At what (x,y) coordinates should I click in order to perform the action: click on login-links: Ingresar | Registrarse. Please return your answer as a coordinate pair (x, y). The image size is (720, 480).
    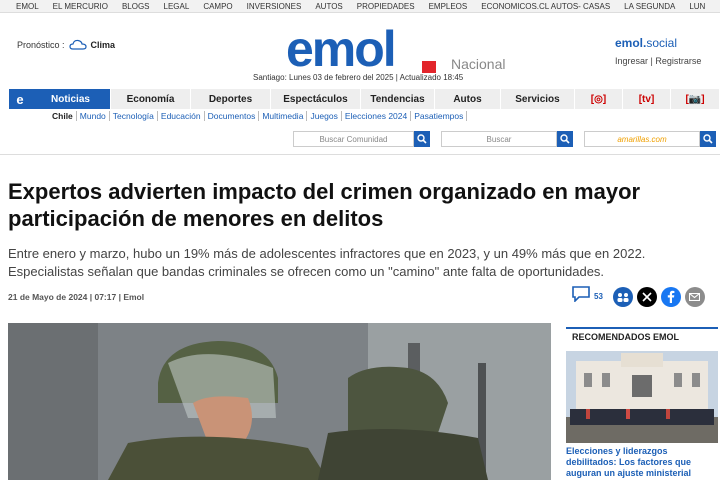
    Looking at the image, I should click on (658, 61).